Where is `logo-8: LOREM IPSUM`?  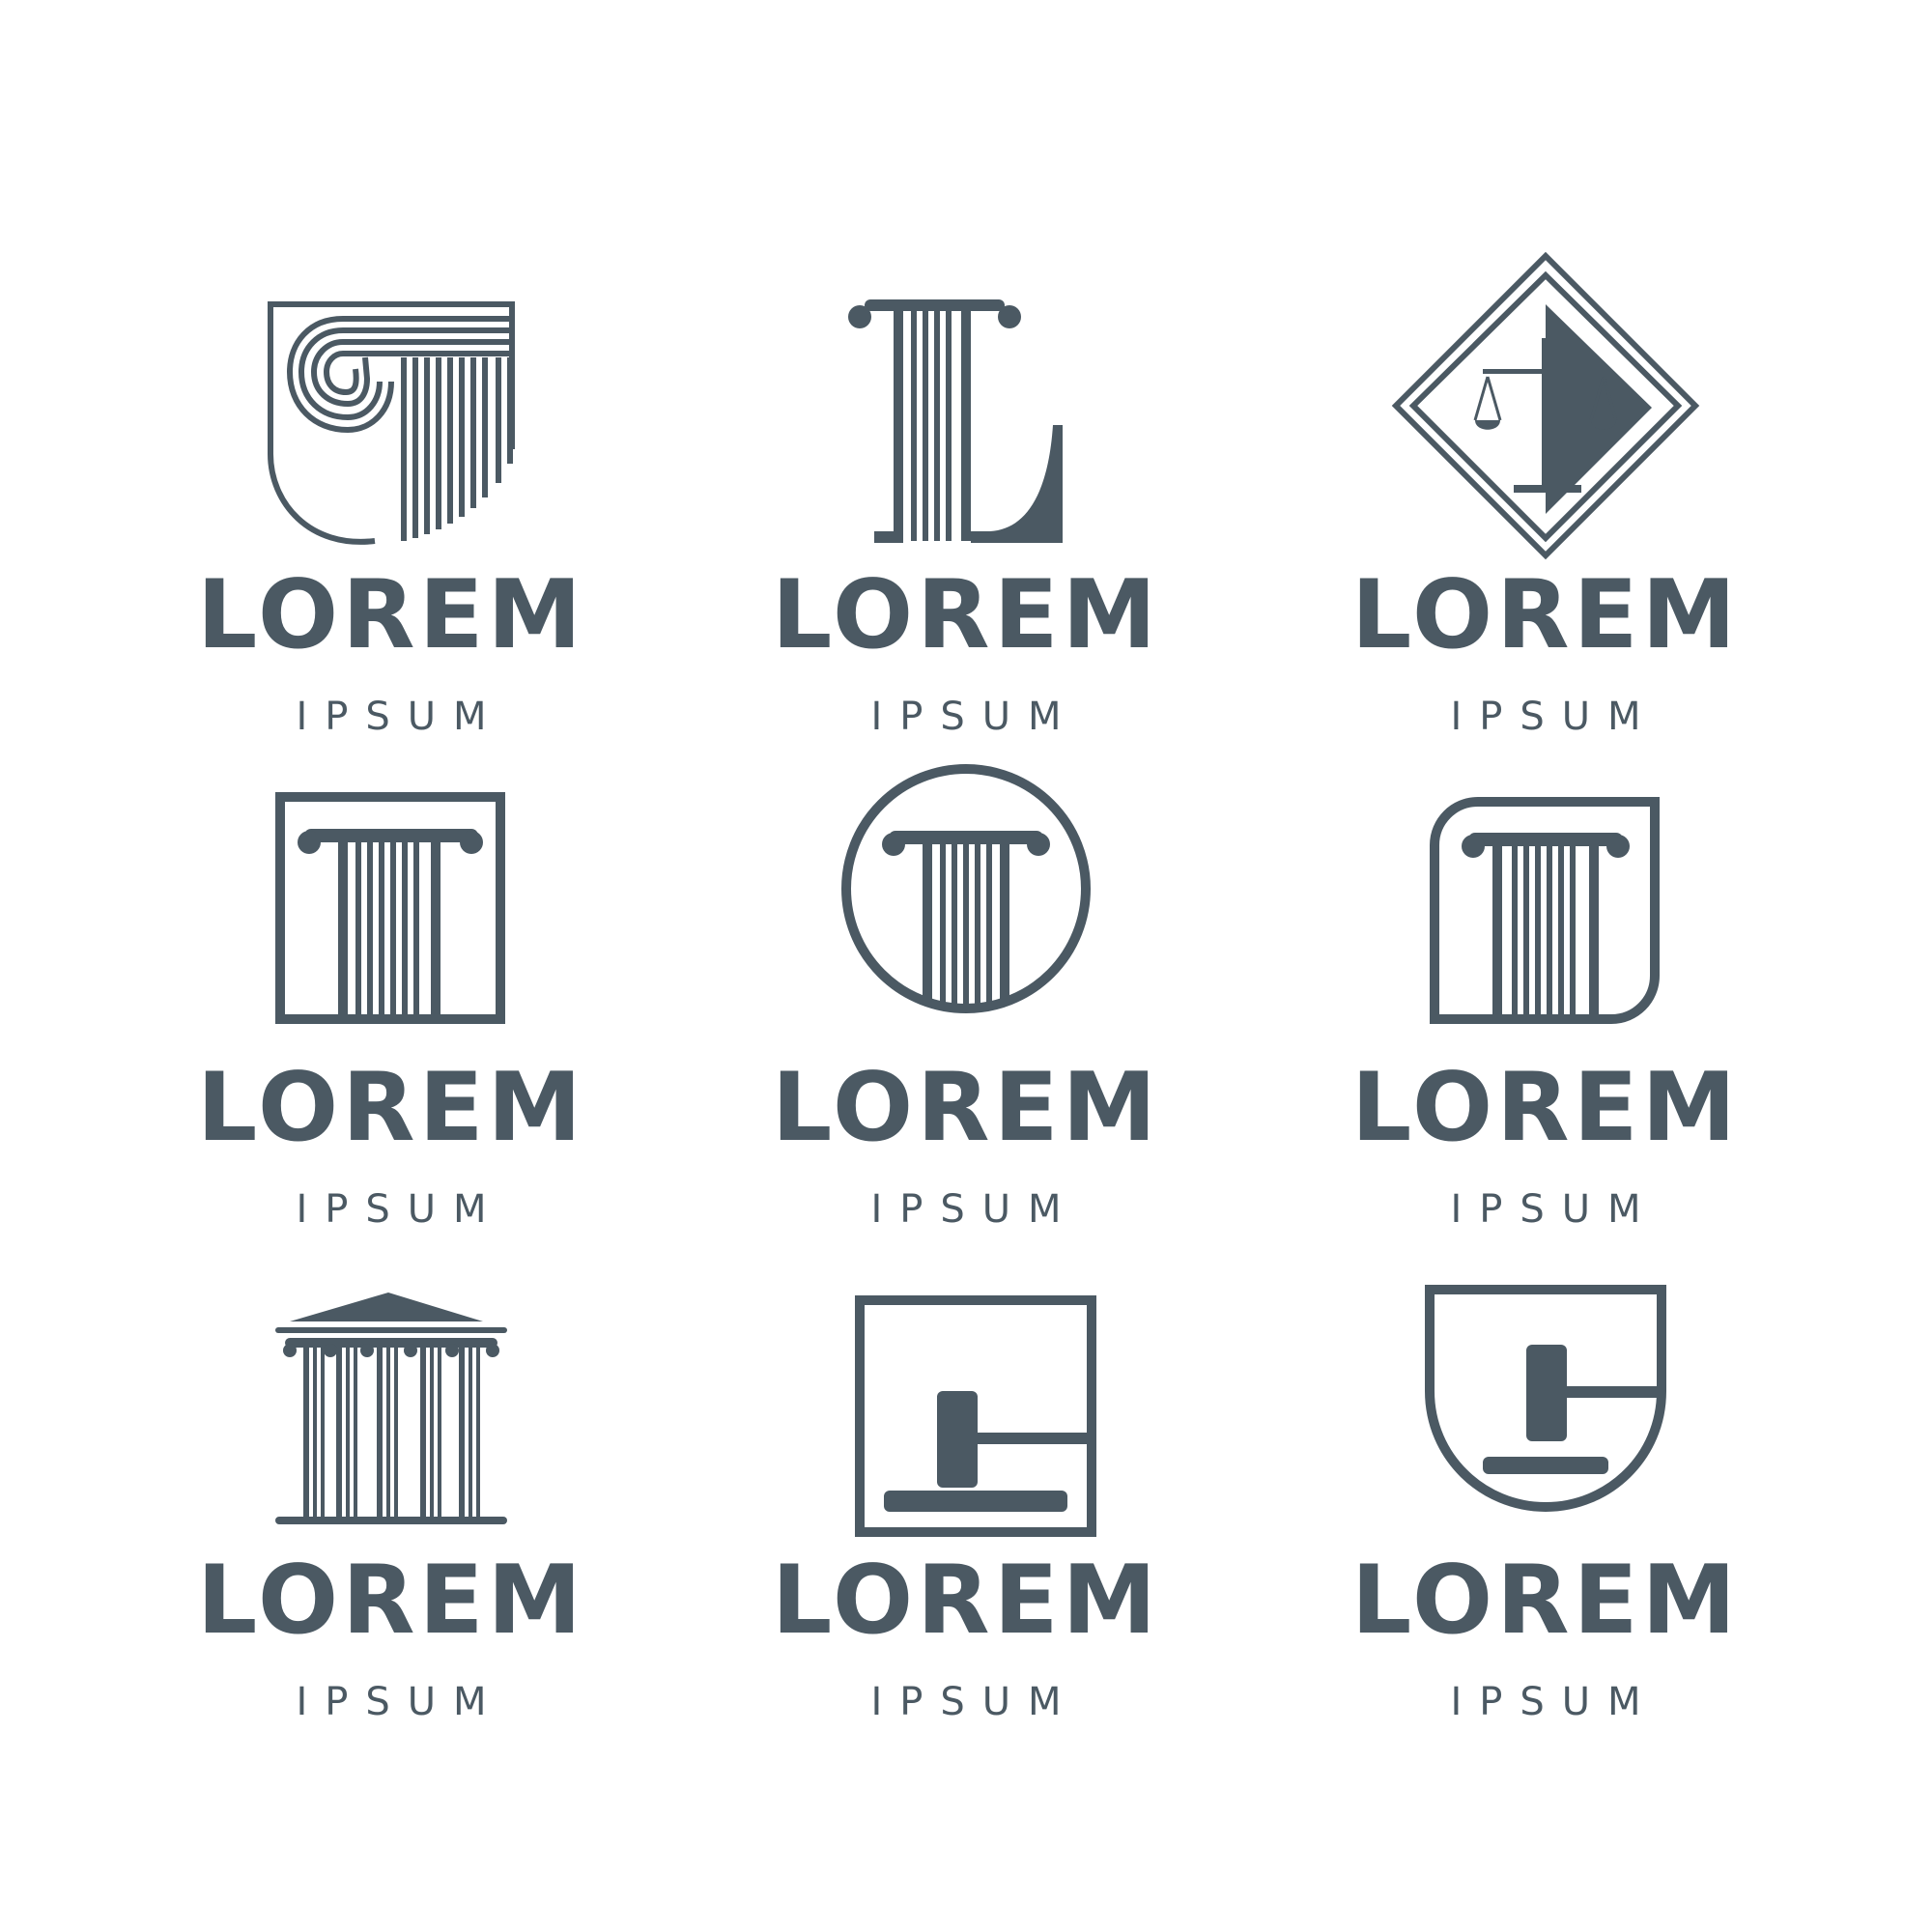
logo-8: LOREM IPSUM is located at coordinates (966, 1536).